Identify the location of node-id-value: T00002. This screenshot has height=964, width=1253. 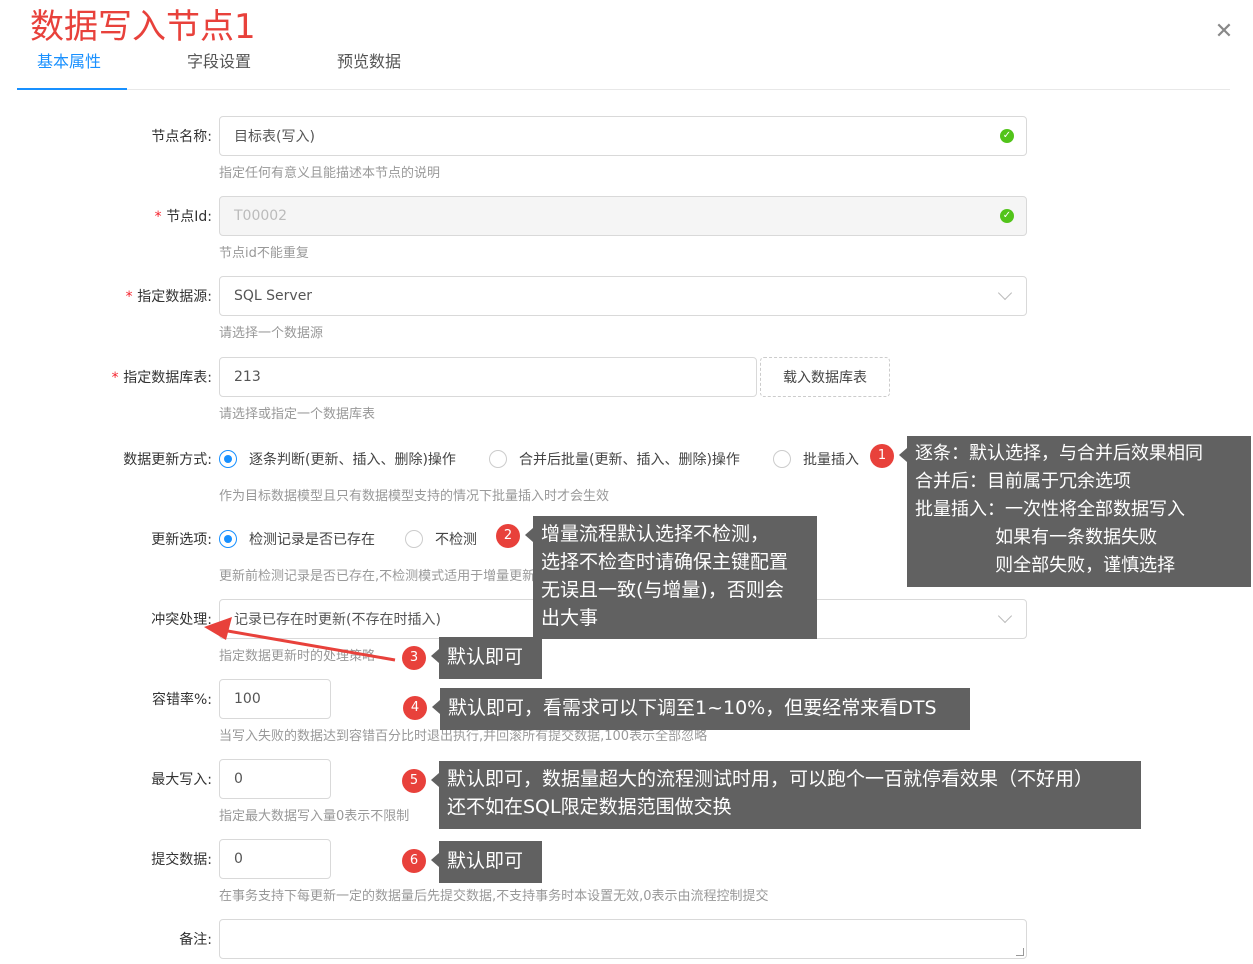
(261, 216).